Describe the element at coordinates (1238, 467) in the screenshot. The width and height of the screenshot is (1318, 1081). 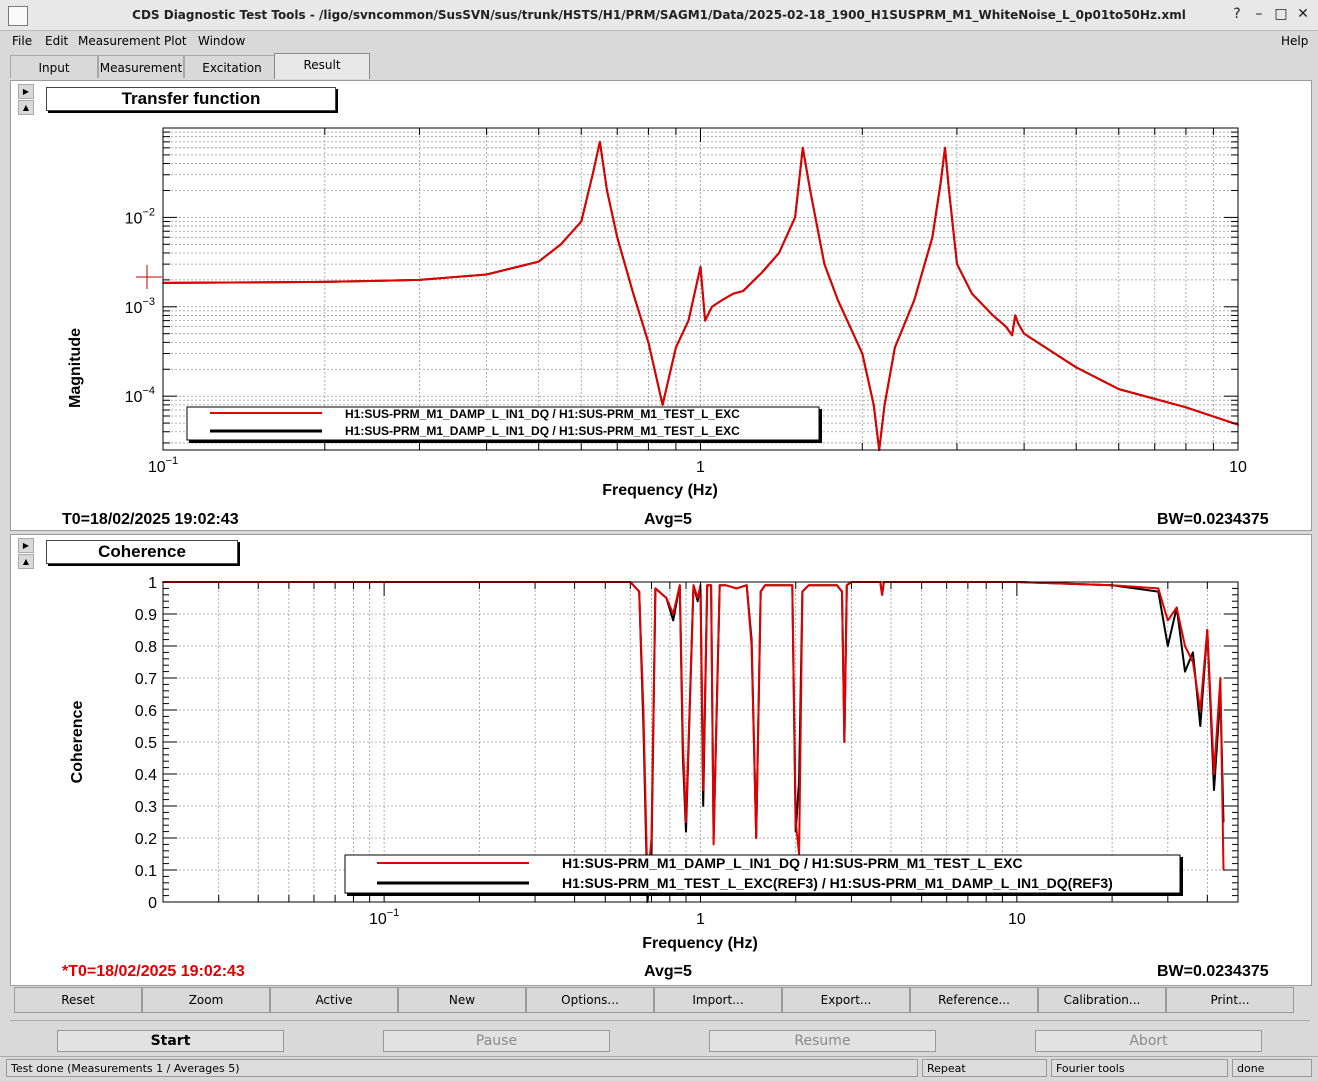
I see `x-tick-label: 10` at that location.